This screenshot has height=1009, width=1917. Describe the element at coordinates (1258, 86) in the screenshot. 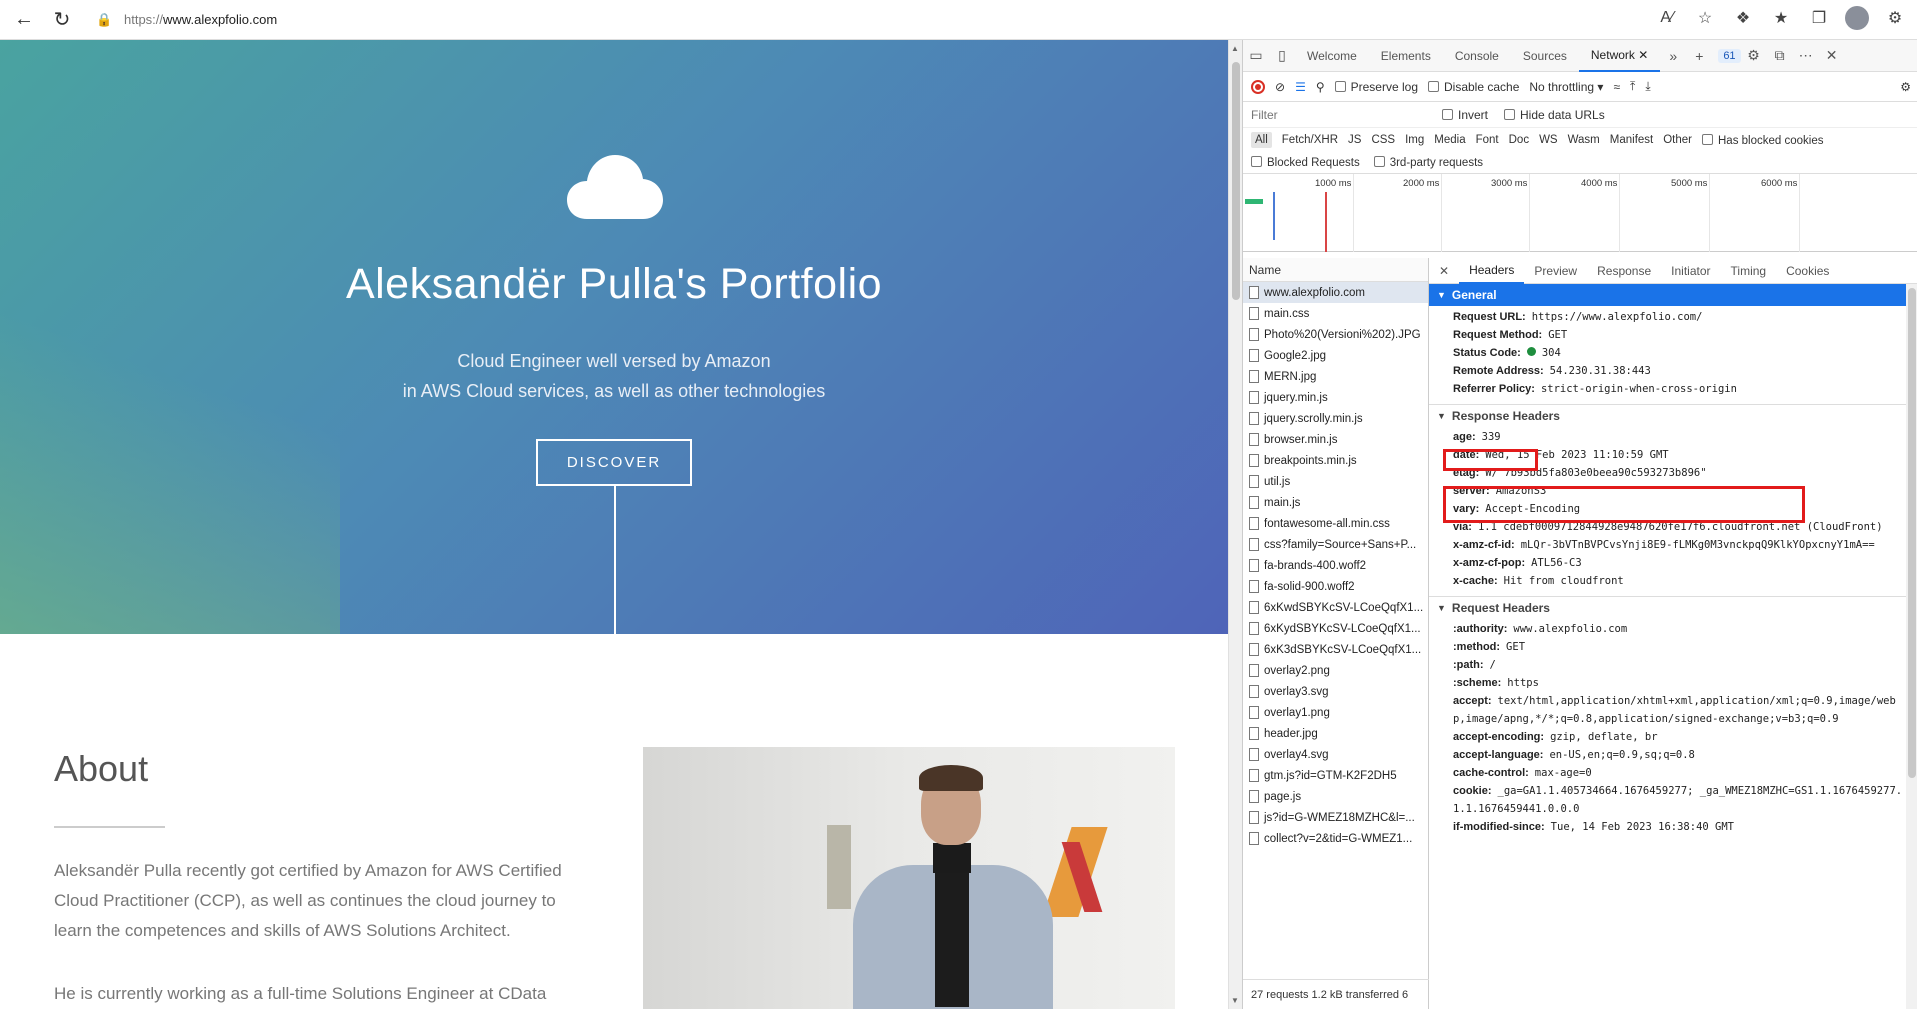

I see `record-icon` at that location.